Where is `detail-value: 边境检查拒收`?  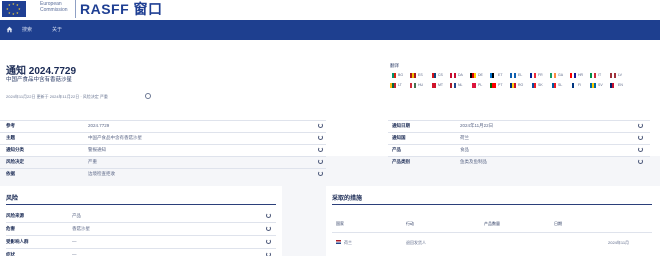
detail-value: 边境检查拒收 is located at coordinates (101, 173).